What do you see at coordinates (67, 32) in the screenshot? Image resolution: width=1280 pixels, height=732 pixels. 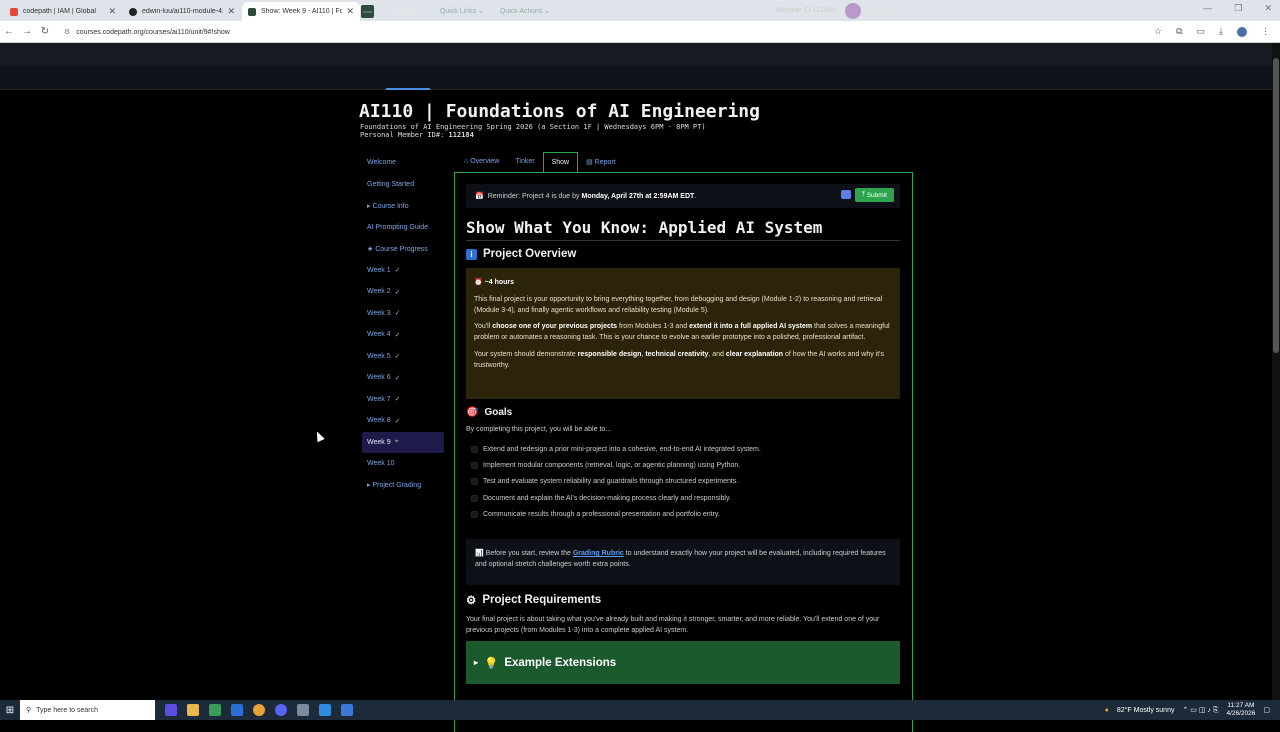 I see `site-info-icon: ⚙` at bounding box center [67, 32].